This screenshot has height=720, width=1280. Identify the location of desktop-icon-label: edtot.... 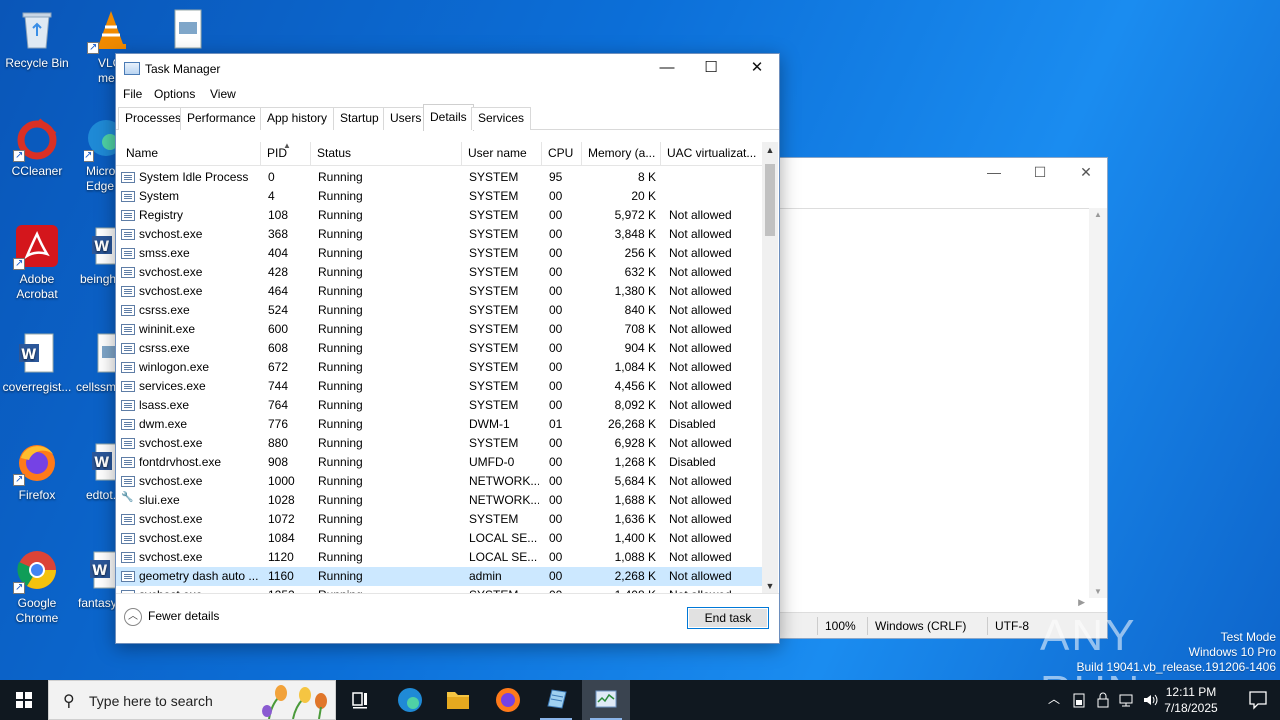
(103, 495).